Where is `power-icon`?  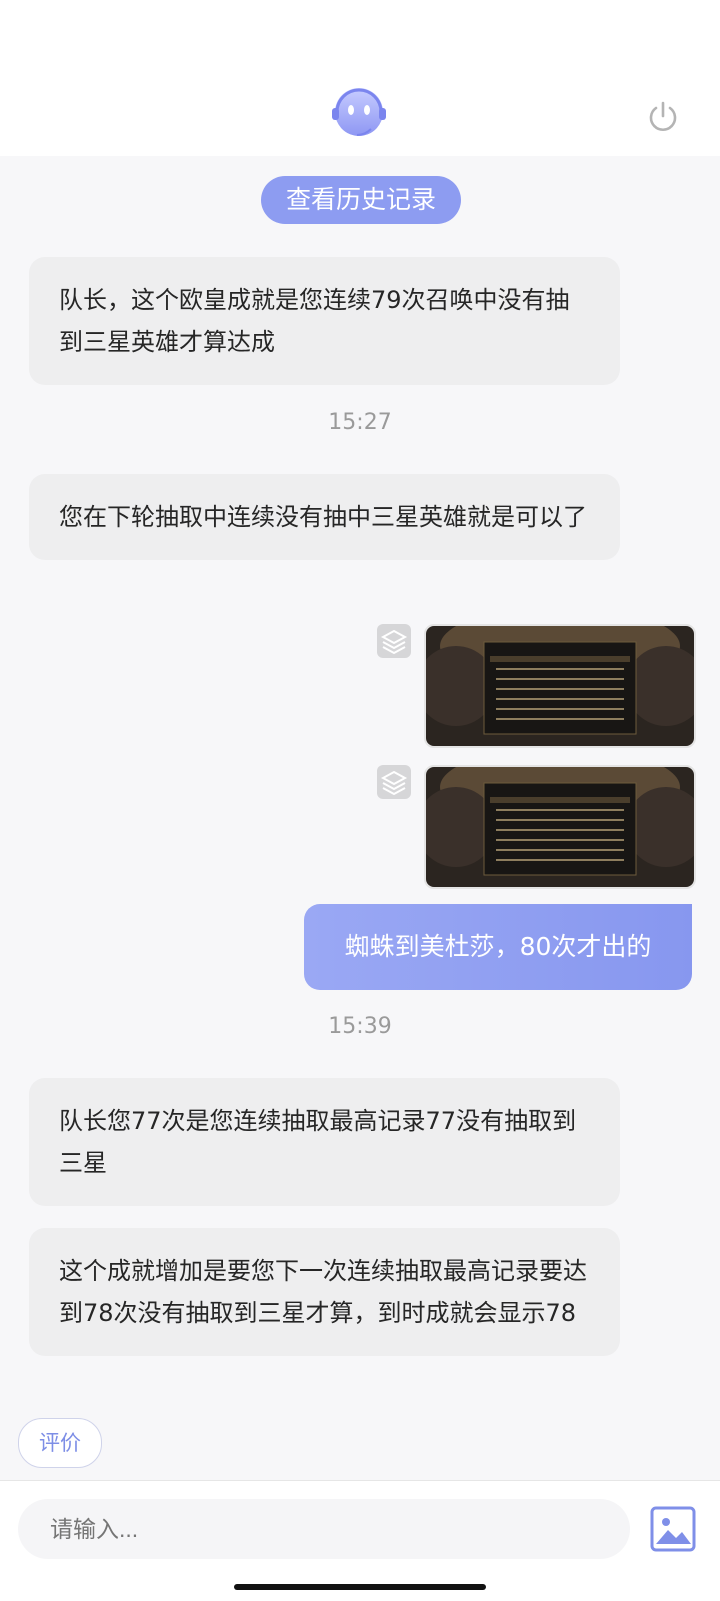 power-icon is located at coordinates (663, 117).